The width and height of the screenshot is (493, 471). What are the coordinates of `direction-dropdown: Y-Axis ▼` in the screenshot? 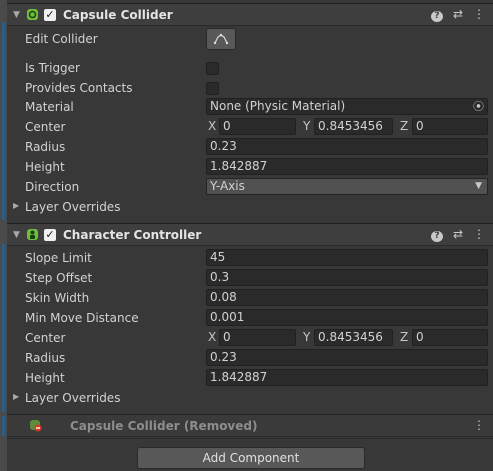 It's located at (347, 186).